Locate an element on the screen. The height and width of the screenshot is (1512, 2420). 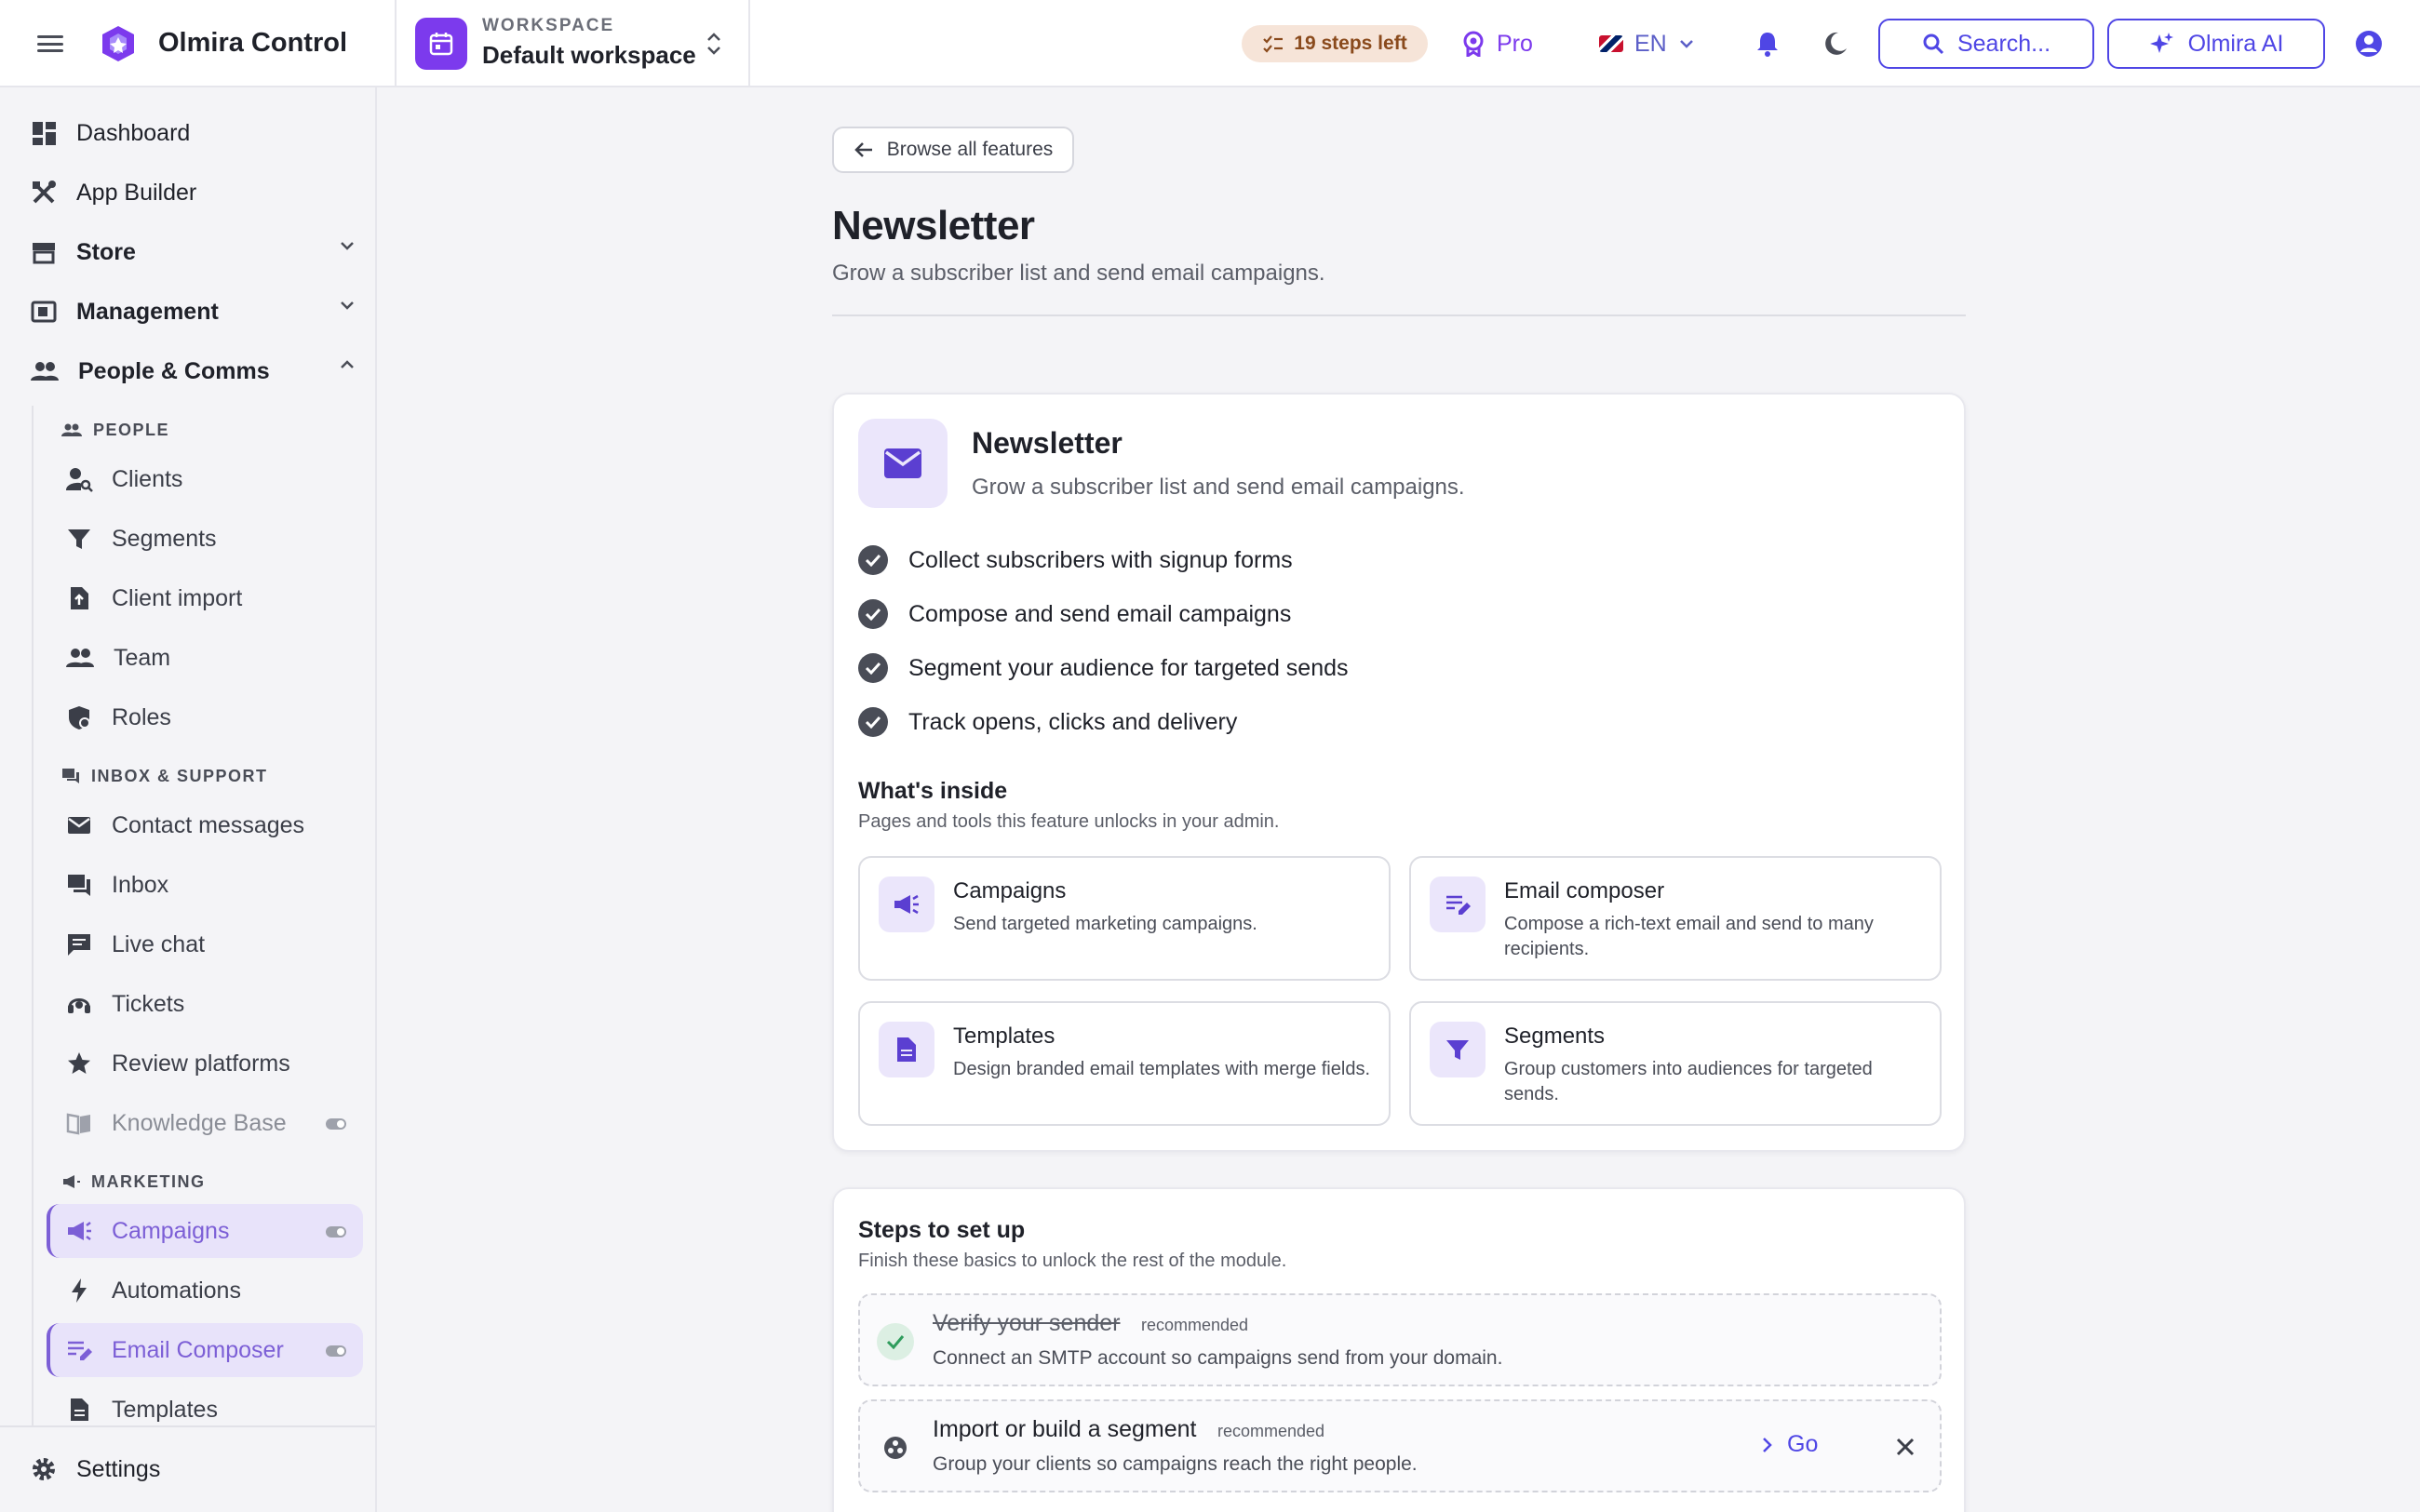
chat-bubble-icon is located at coordinates (79, 945).